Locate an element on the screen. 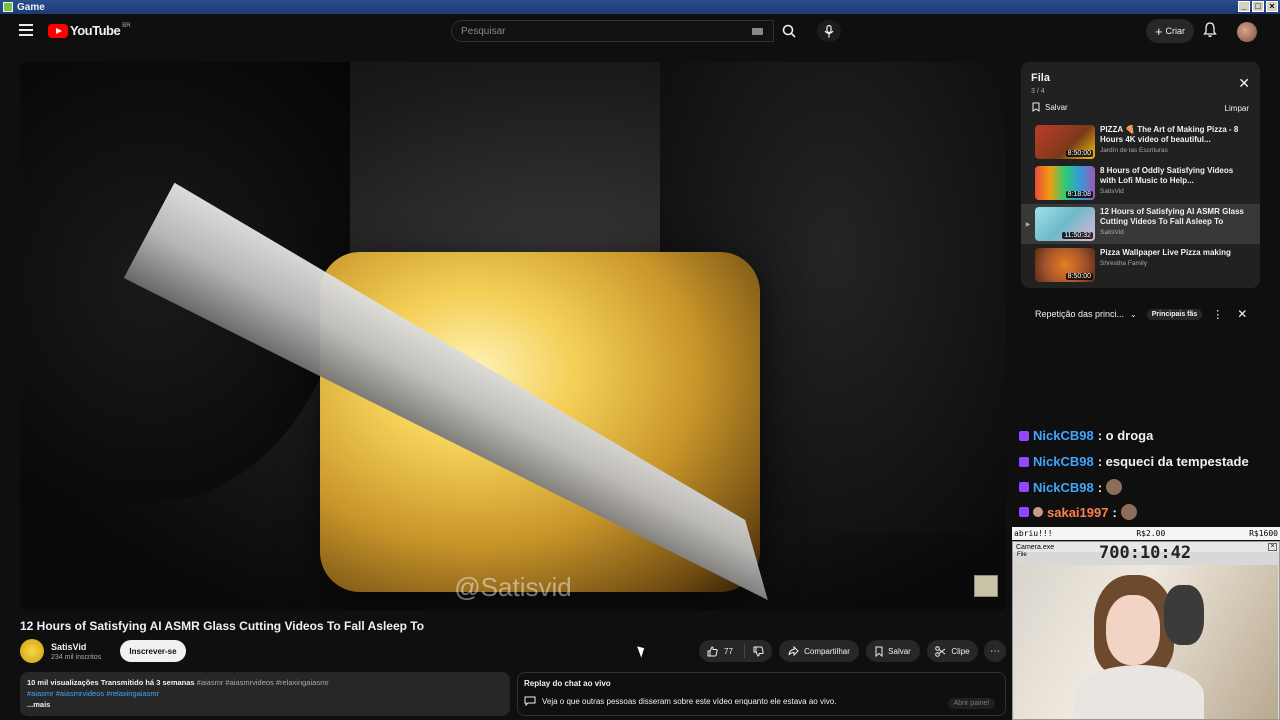  like-button: 77 is located at coordinates (722, 651).